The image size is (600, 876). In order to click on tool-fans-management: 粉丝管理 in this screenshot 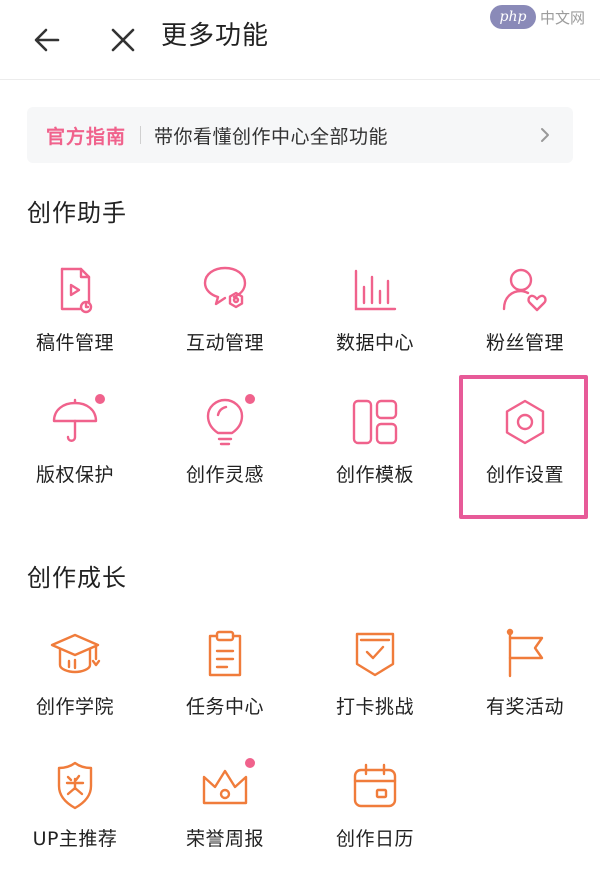, I will do `click(525, 313)`.